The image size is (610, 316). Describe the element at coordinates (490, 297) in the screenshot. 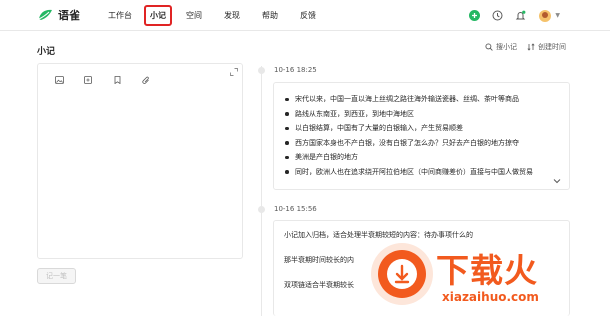

I see `watermark-url: xiazaihuo.com` at that location.